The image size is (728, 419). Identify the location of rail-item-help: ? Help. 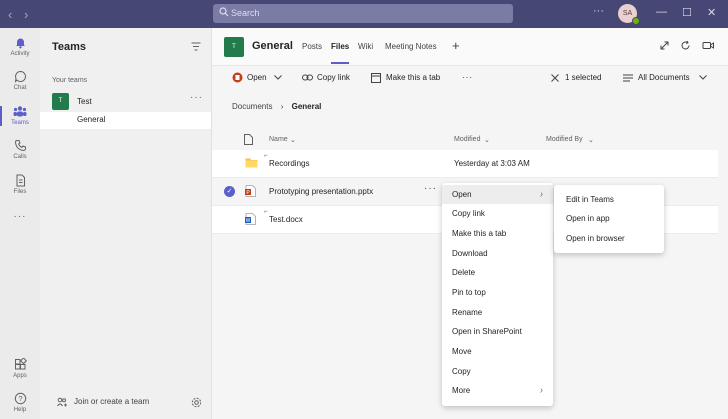
(20, 402).